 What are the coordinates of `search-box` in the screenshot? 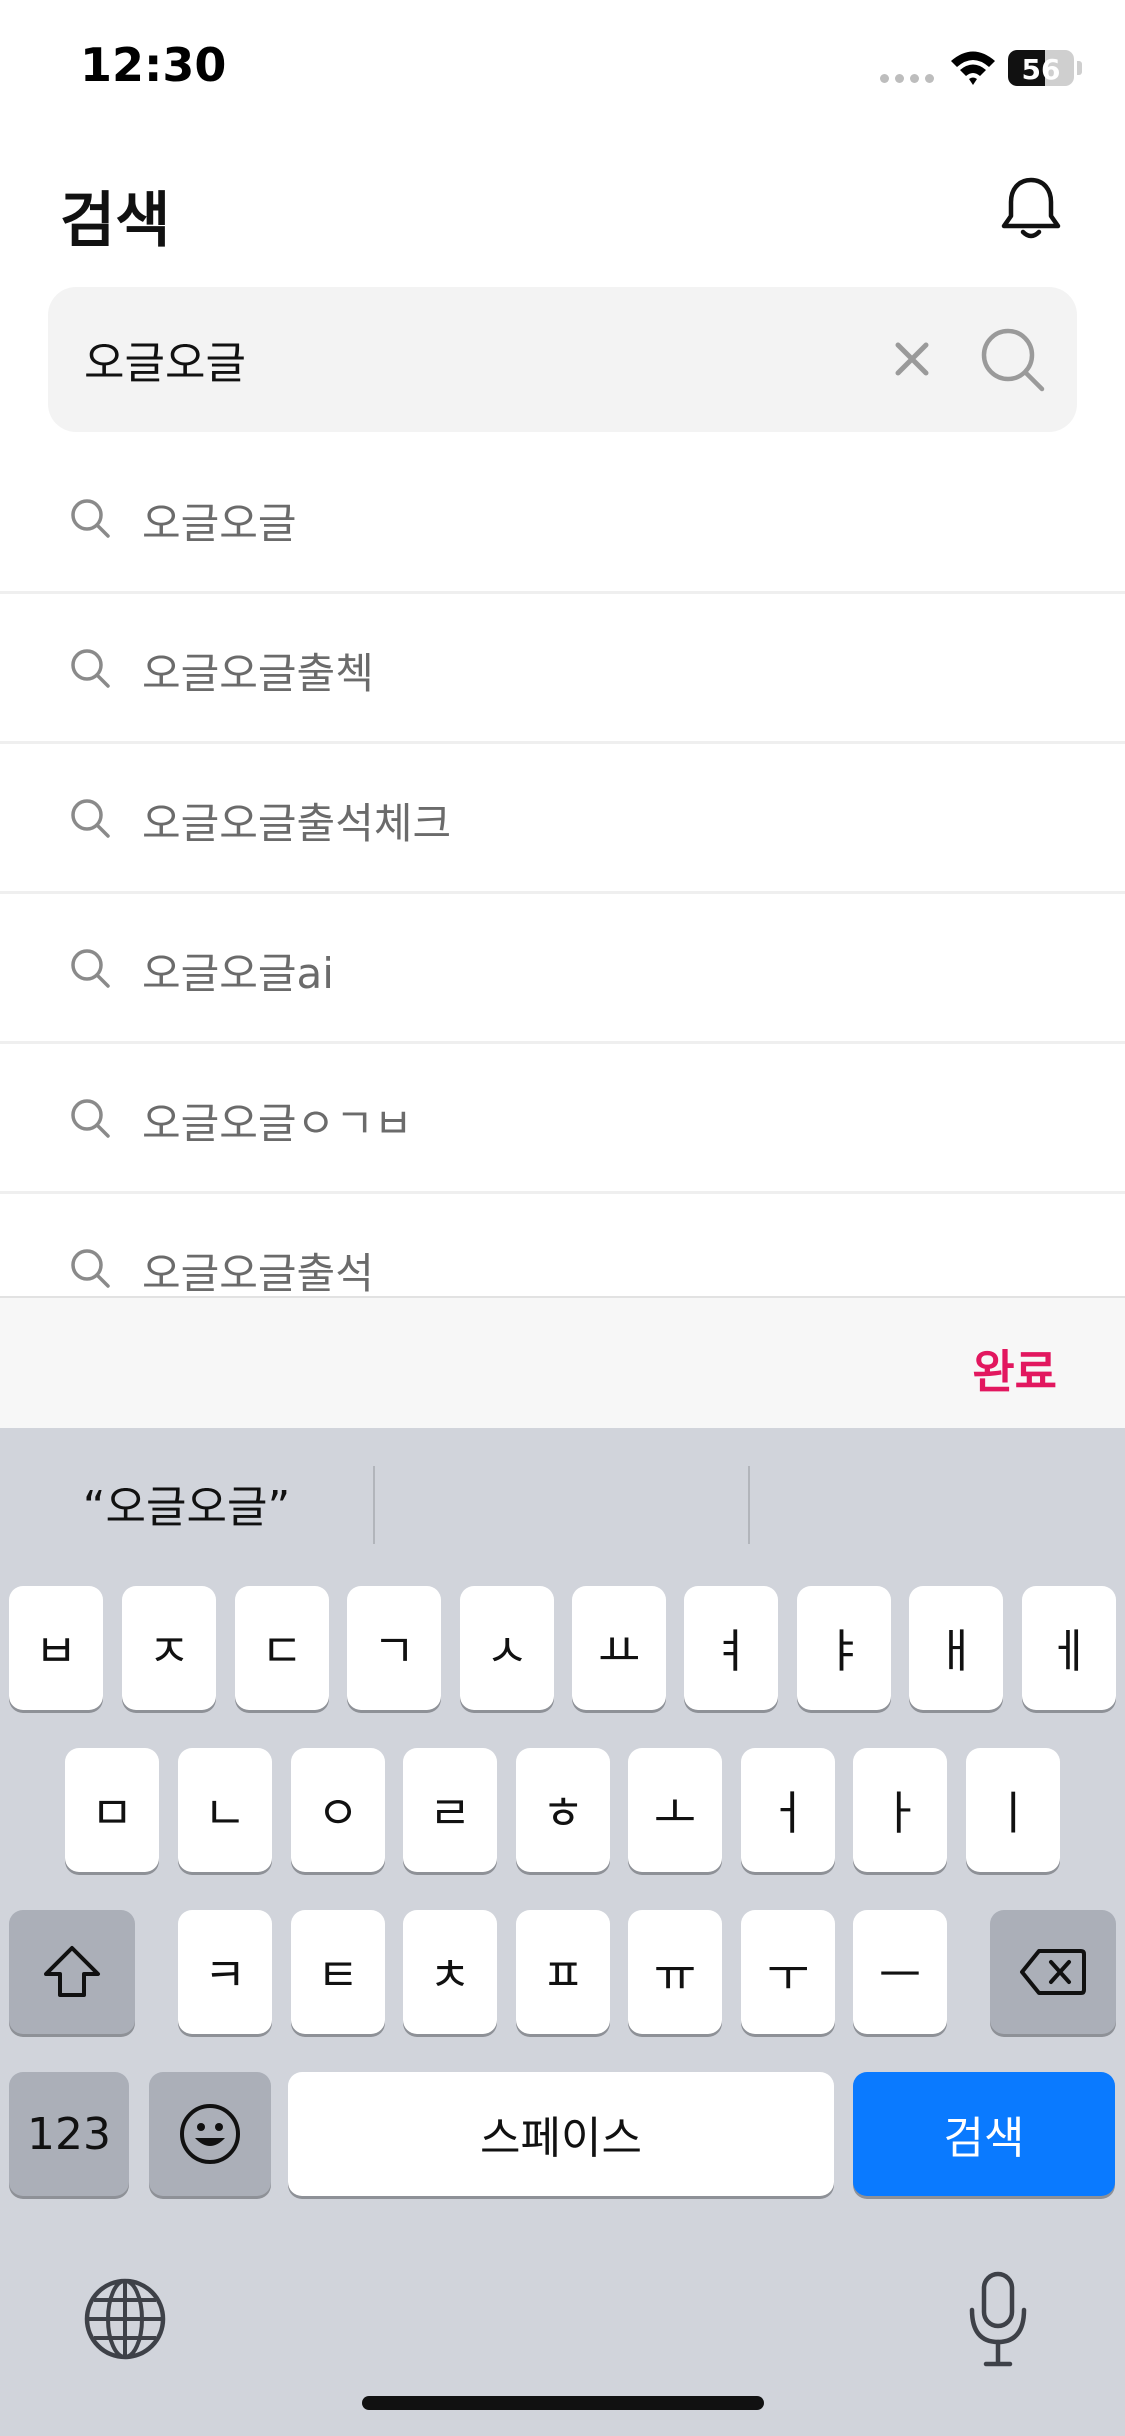 It's located at (562, 359).